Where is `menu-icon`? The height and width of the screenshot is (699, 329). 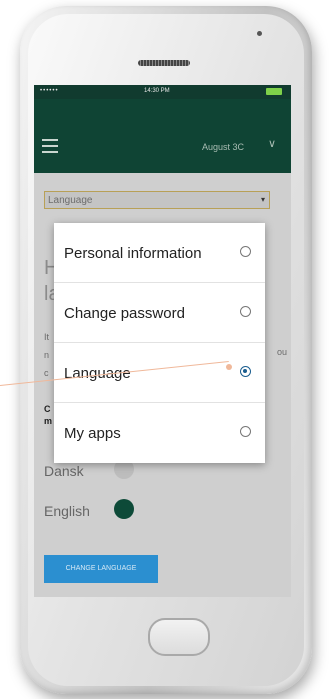 menu-icon is located at coordinates (50, 148).